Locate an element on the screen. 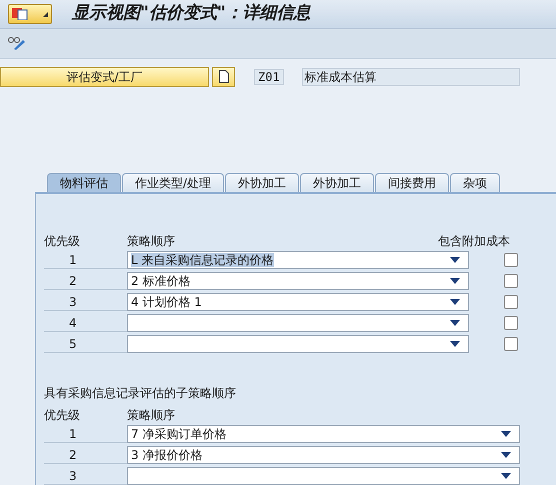 The height and width of the screenshot is (485, 556). variant-code-field: Z01 is located at coordinates (269, 76).